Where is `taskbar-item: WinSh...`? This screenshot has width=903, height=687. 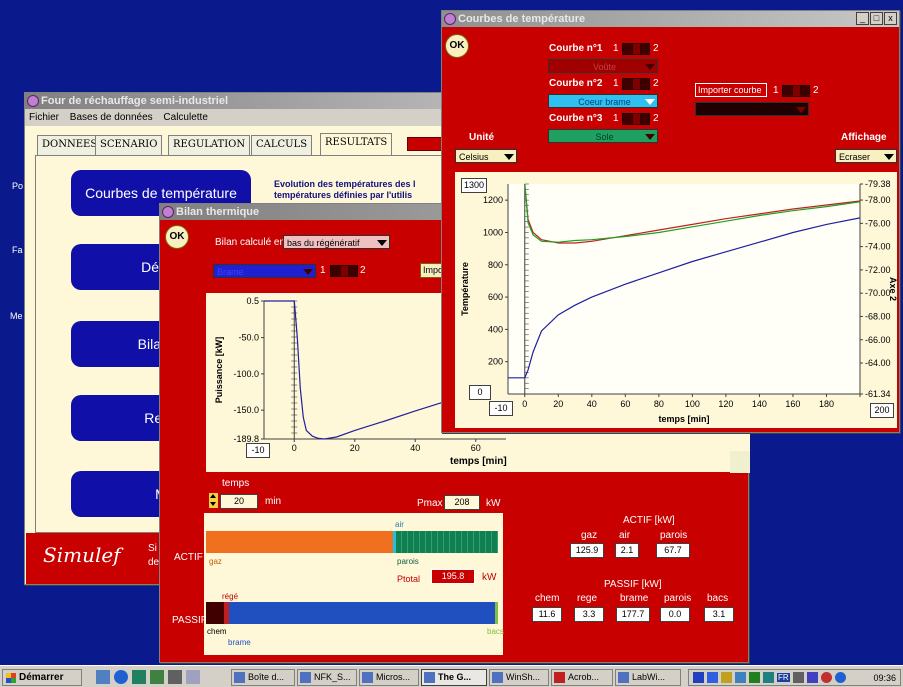 taskbar-item: WinSh... is located at coordinates (519, 677).